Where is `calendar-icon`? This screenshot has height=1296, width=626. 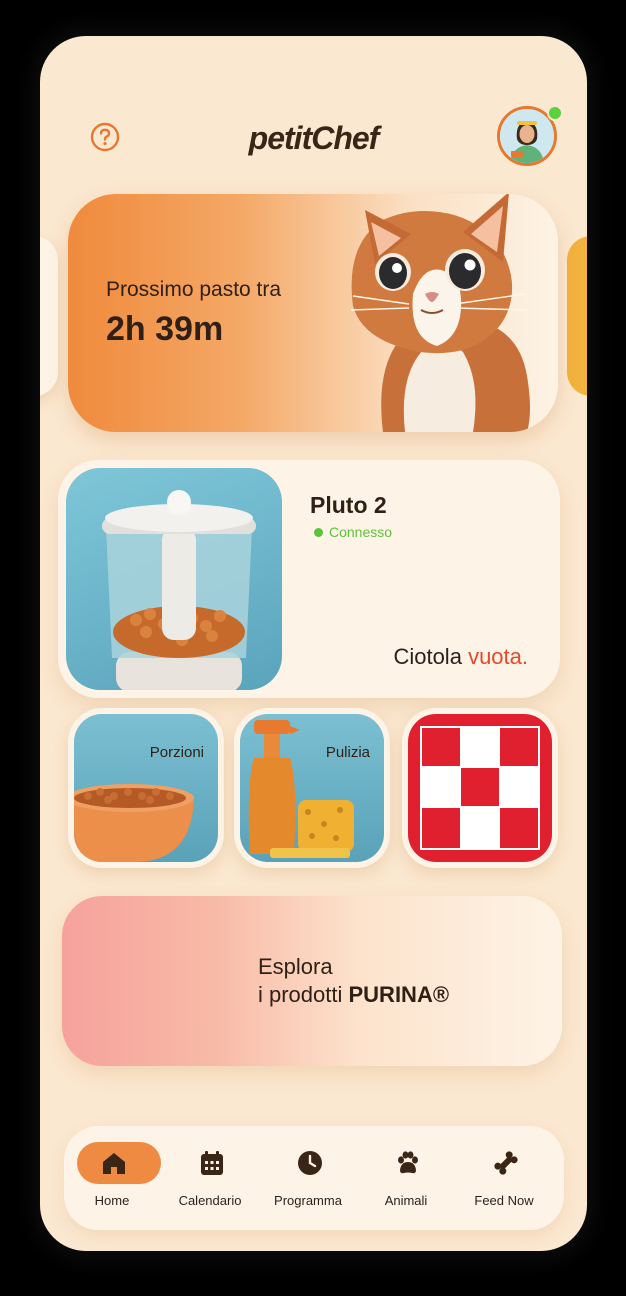
calendar-icon is located at coordinates (212, 1163).